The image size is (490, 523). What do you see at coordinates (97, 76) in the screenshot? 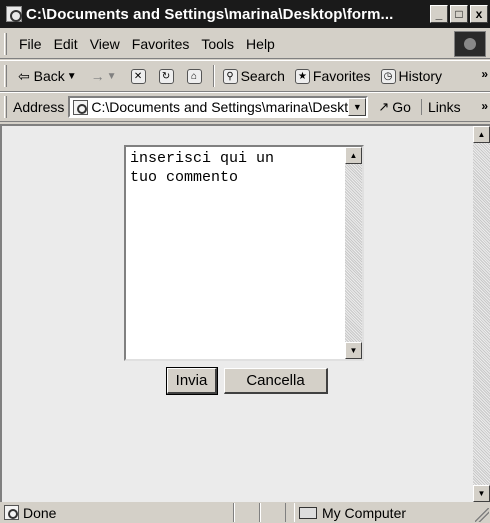
I see `forward-arrow-icon: →` at bounding box center [97, 76].